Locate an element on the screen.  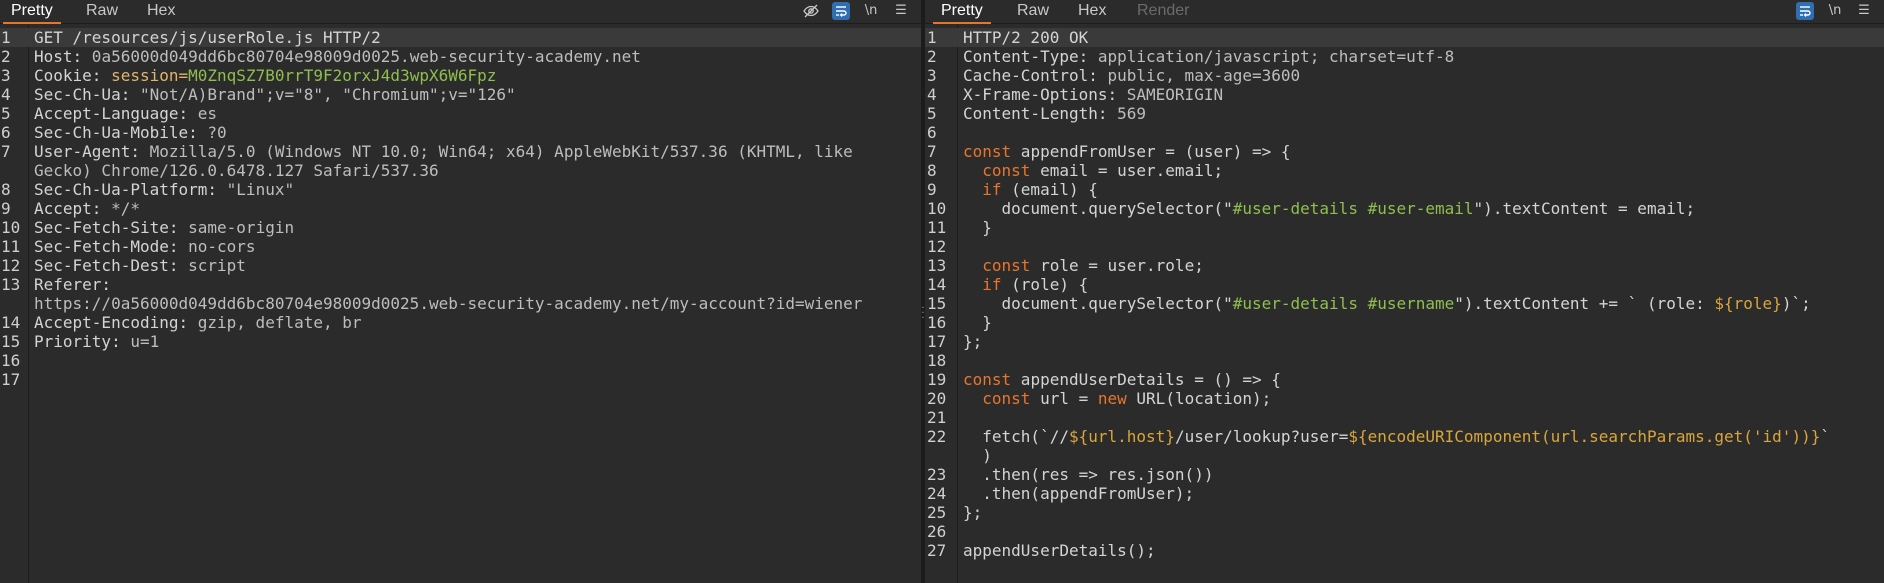
header-line: 14 Accept-Encoding: gzip, deflate, br is located at coordinates (460, 322).